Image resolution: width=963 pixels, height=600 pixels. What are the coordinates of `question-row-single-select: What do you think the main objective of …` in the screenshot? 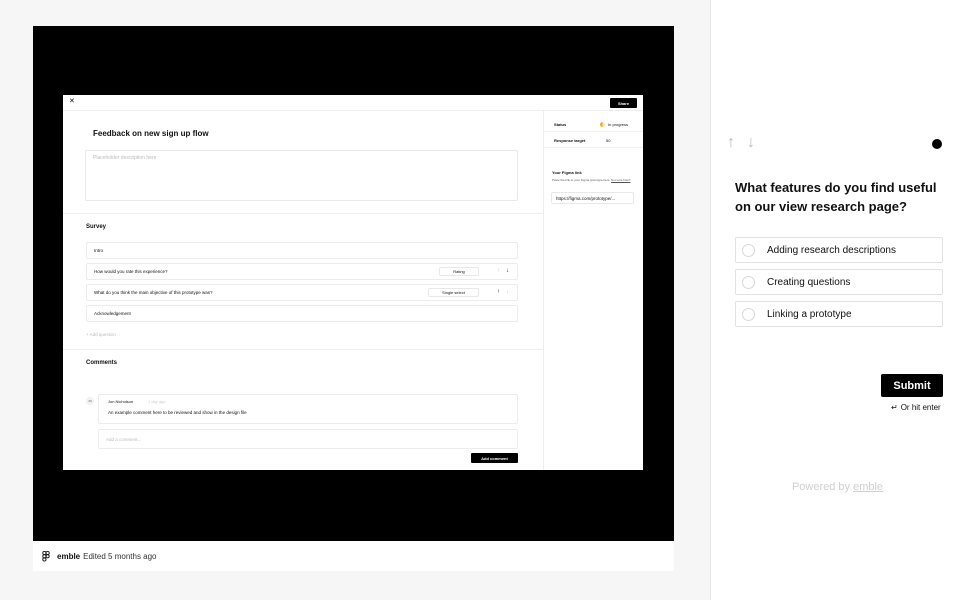 It's located at (302, 292).